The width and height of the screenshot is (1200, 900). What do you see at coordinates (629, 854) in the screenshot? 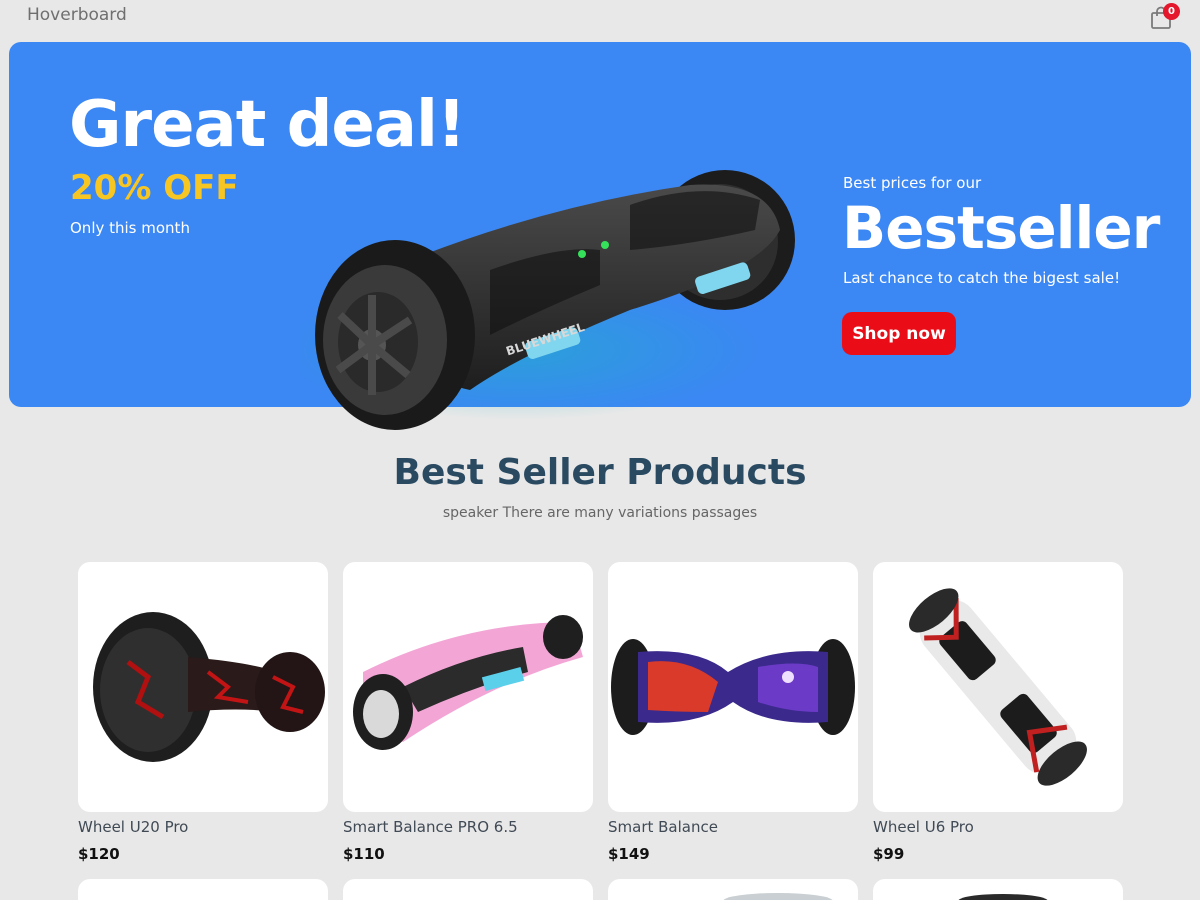
I see `product-price: $149` at bounding box center [629, 854].